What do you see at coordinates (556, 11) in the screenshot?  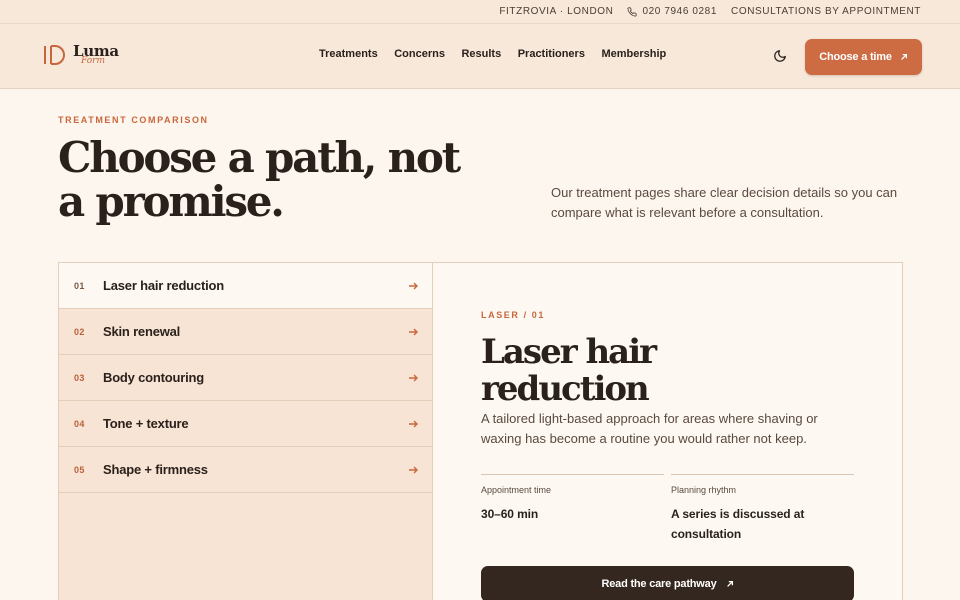 I see `location-text: FITZROVIA · LONDON` at bounding box center [556, 11].